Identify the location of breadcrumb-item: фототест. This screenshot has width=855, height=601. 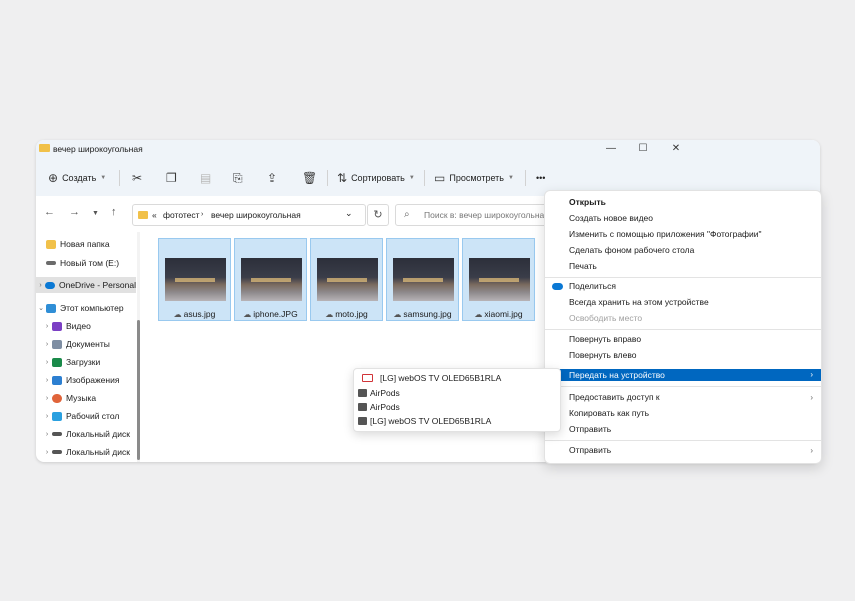
(181, 215).